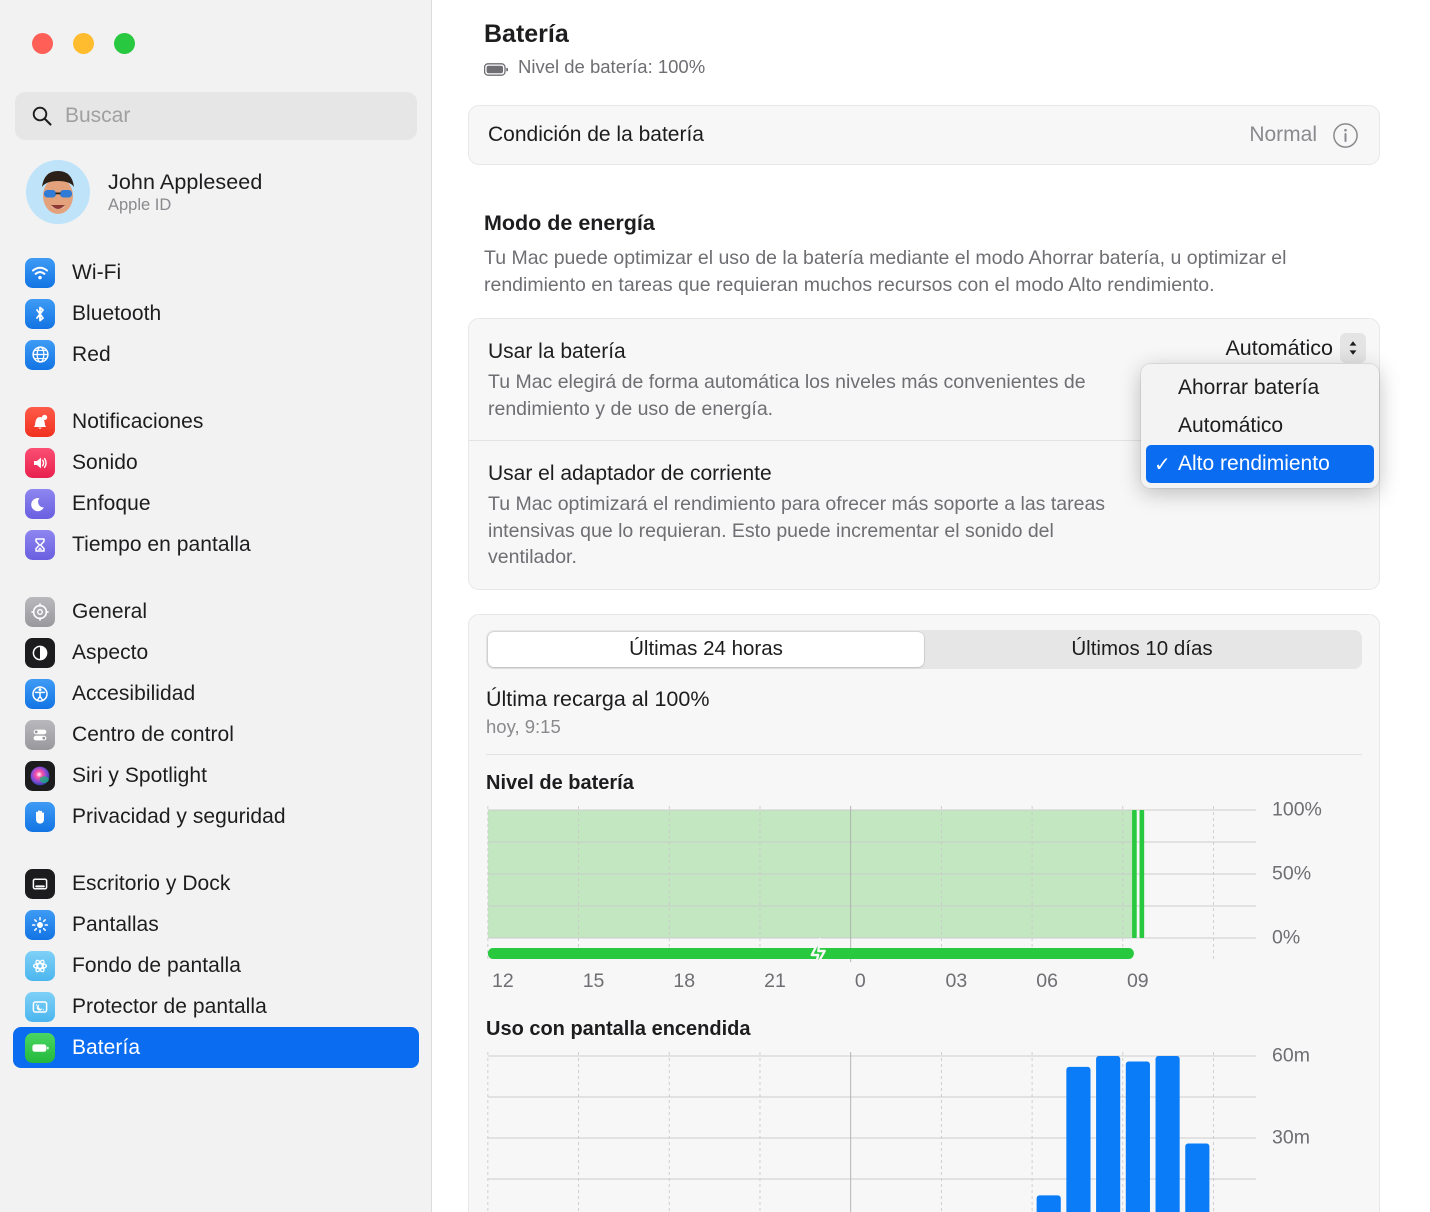 This screenshot has height=1212, width=1430. I want to click on sidebar-item-label: Pantallas, so click(115, 924).